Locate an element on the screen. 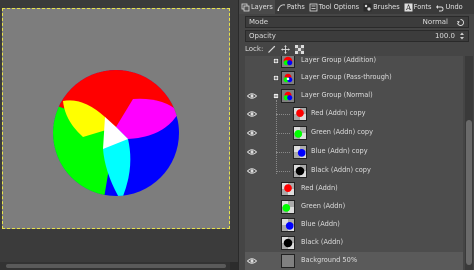 The height and width of the screenshot is (270, 474). tab-paths: Paths is located at coordinates (291, 7).